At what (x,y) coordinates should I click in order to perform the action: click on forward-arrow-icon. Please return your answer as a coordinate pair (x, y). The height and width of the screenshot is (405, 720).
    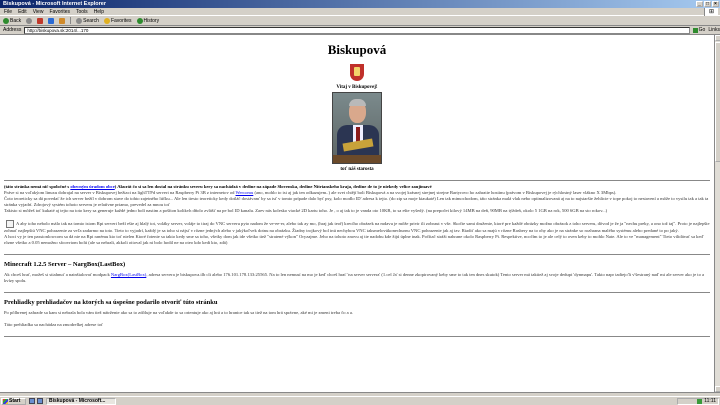
    Looking at the image, I should click on (29, 20).